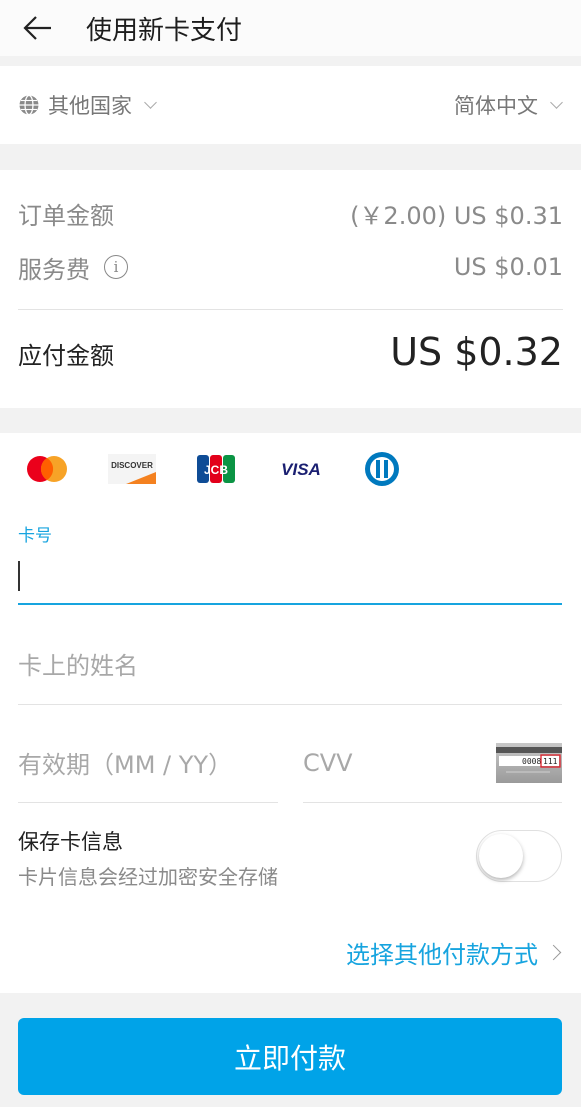  I want to click on country-label: 其他国家, so click(90, 106).